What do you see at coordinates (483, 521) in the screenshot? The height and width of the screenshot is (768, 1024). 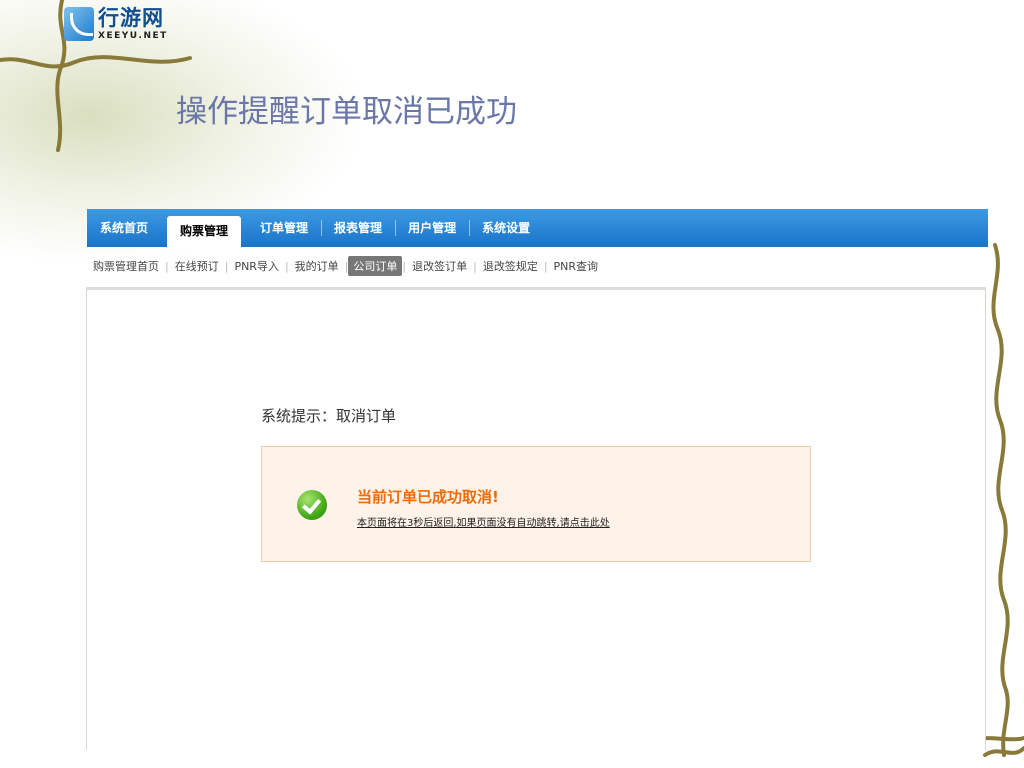 I see `redirect-link: 本页面将在3秒后返回,如果页面没有自动跳转,请点击此处` at bounding box center [483, 521].